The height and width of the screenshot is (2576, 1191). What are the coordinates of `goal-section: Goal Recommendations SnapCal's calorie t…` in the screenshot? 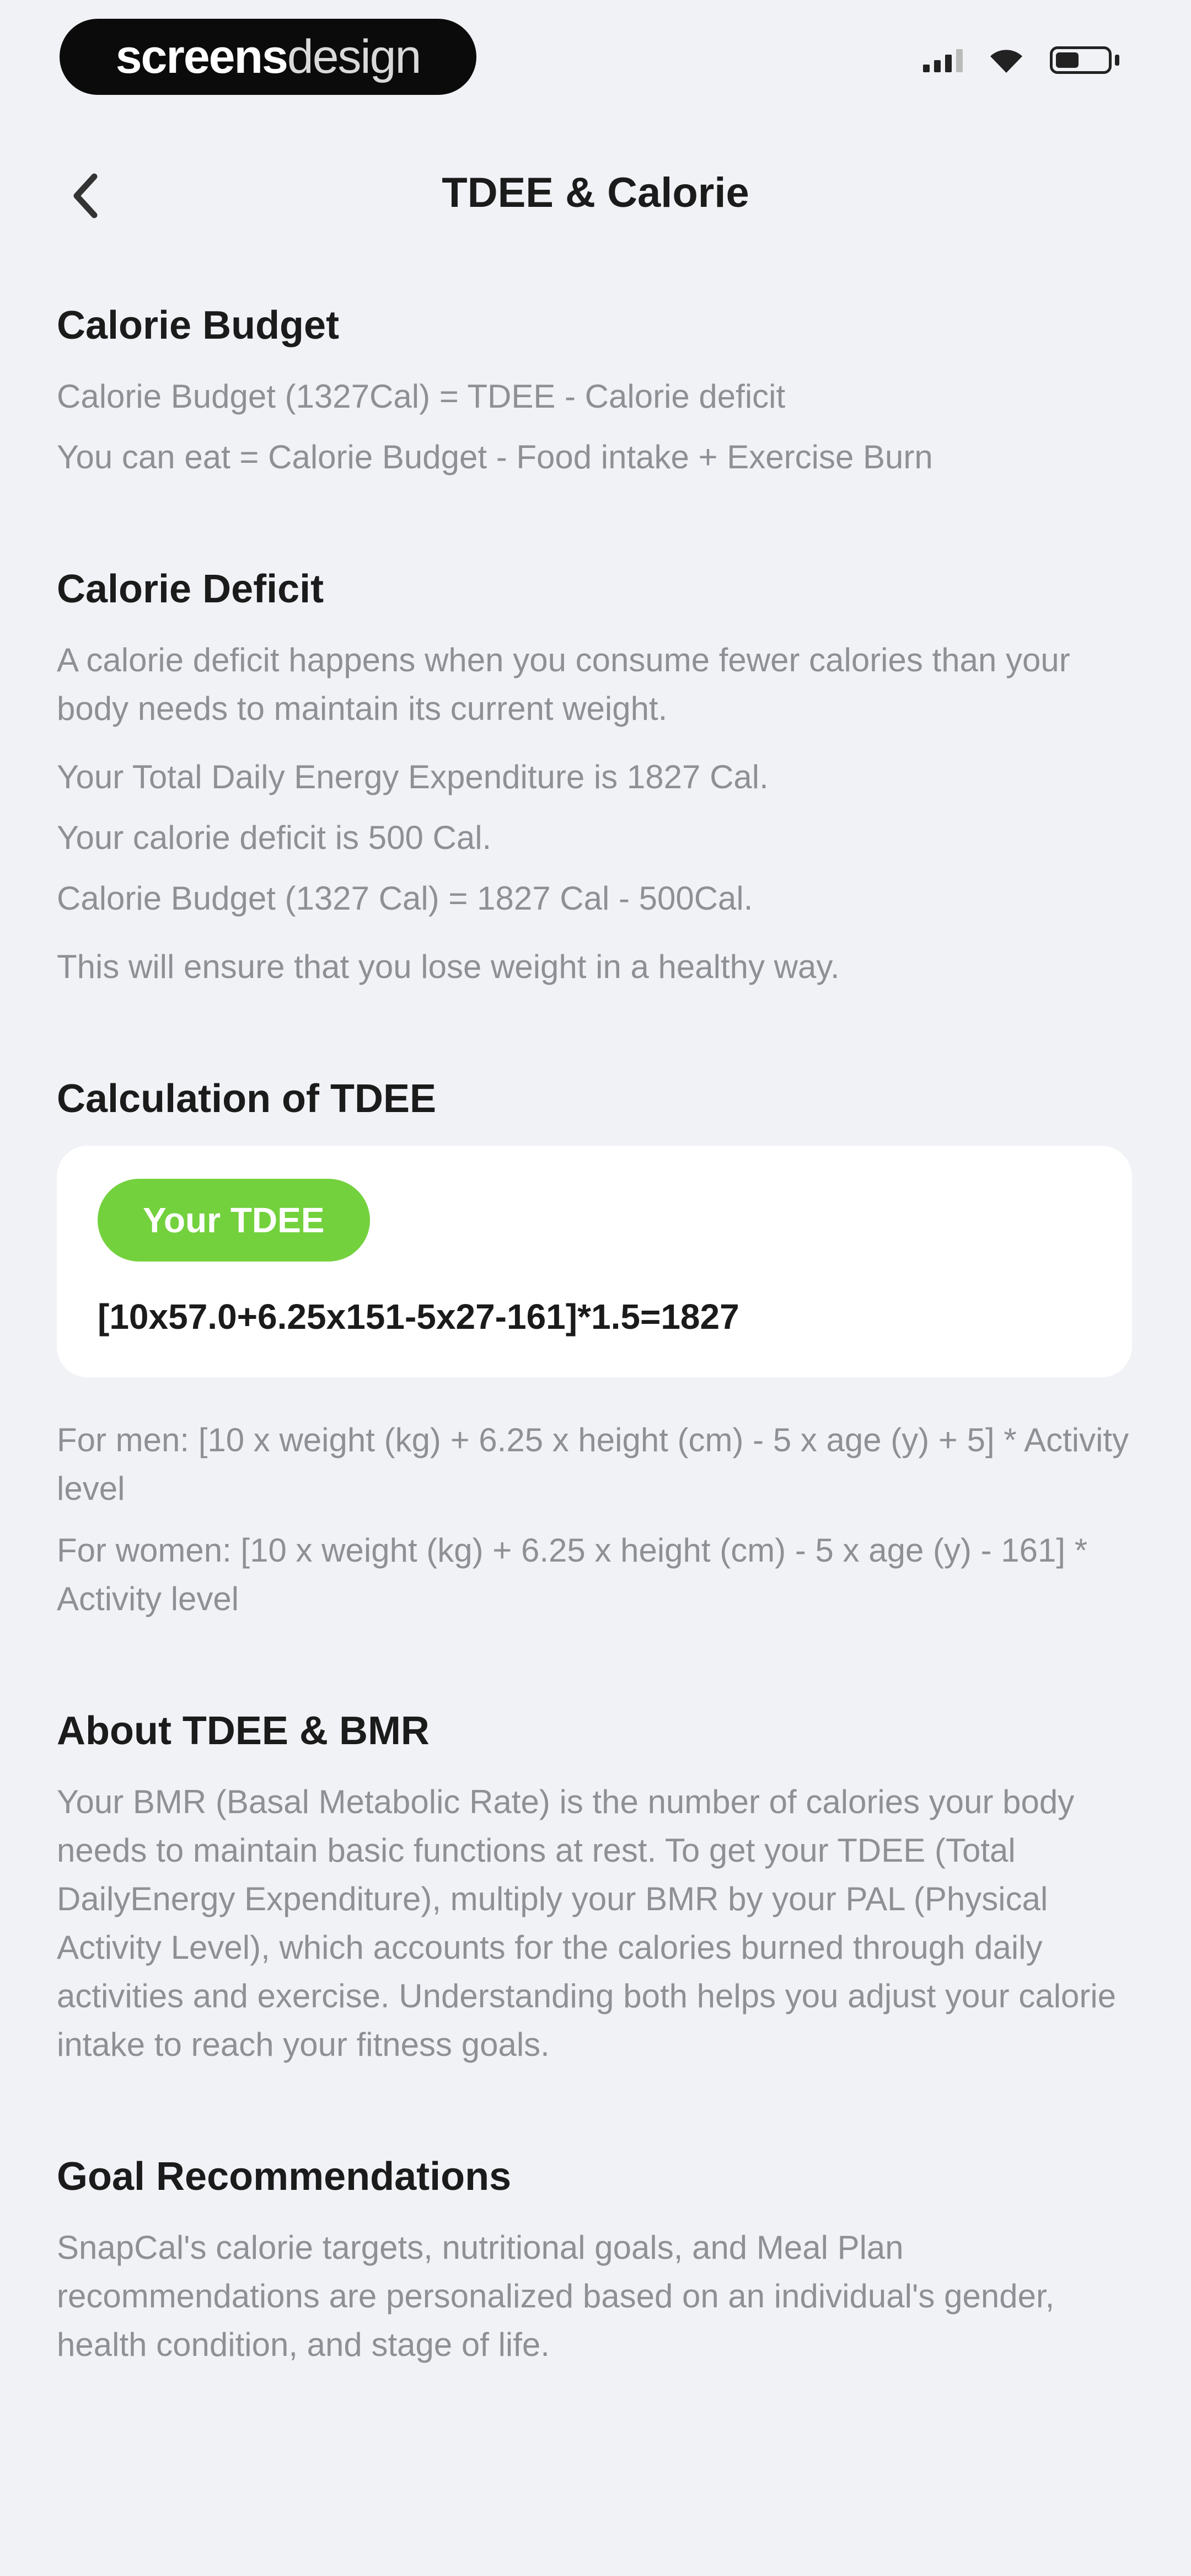 It's located at (597, 2260).